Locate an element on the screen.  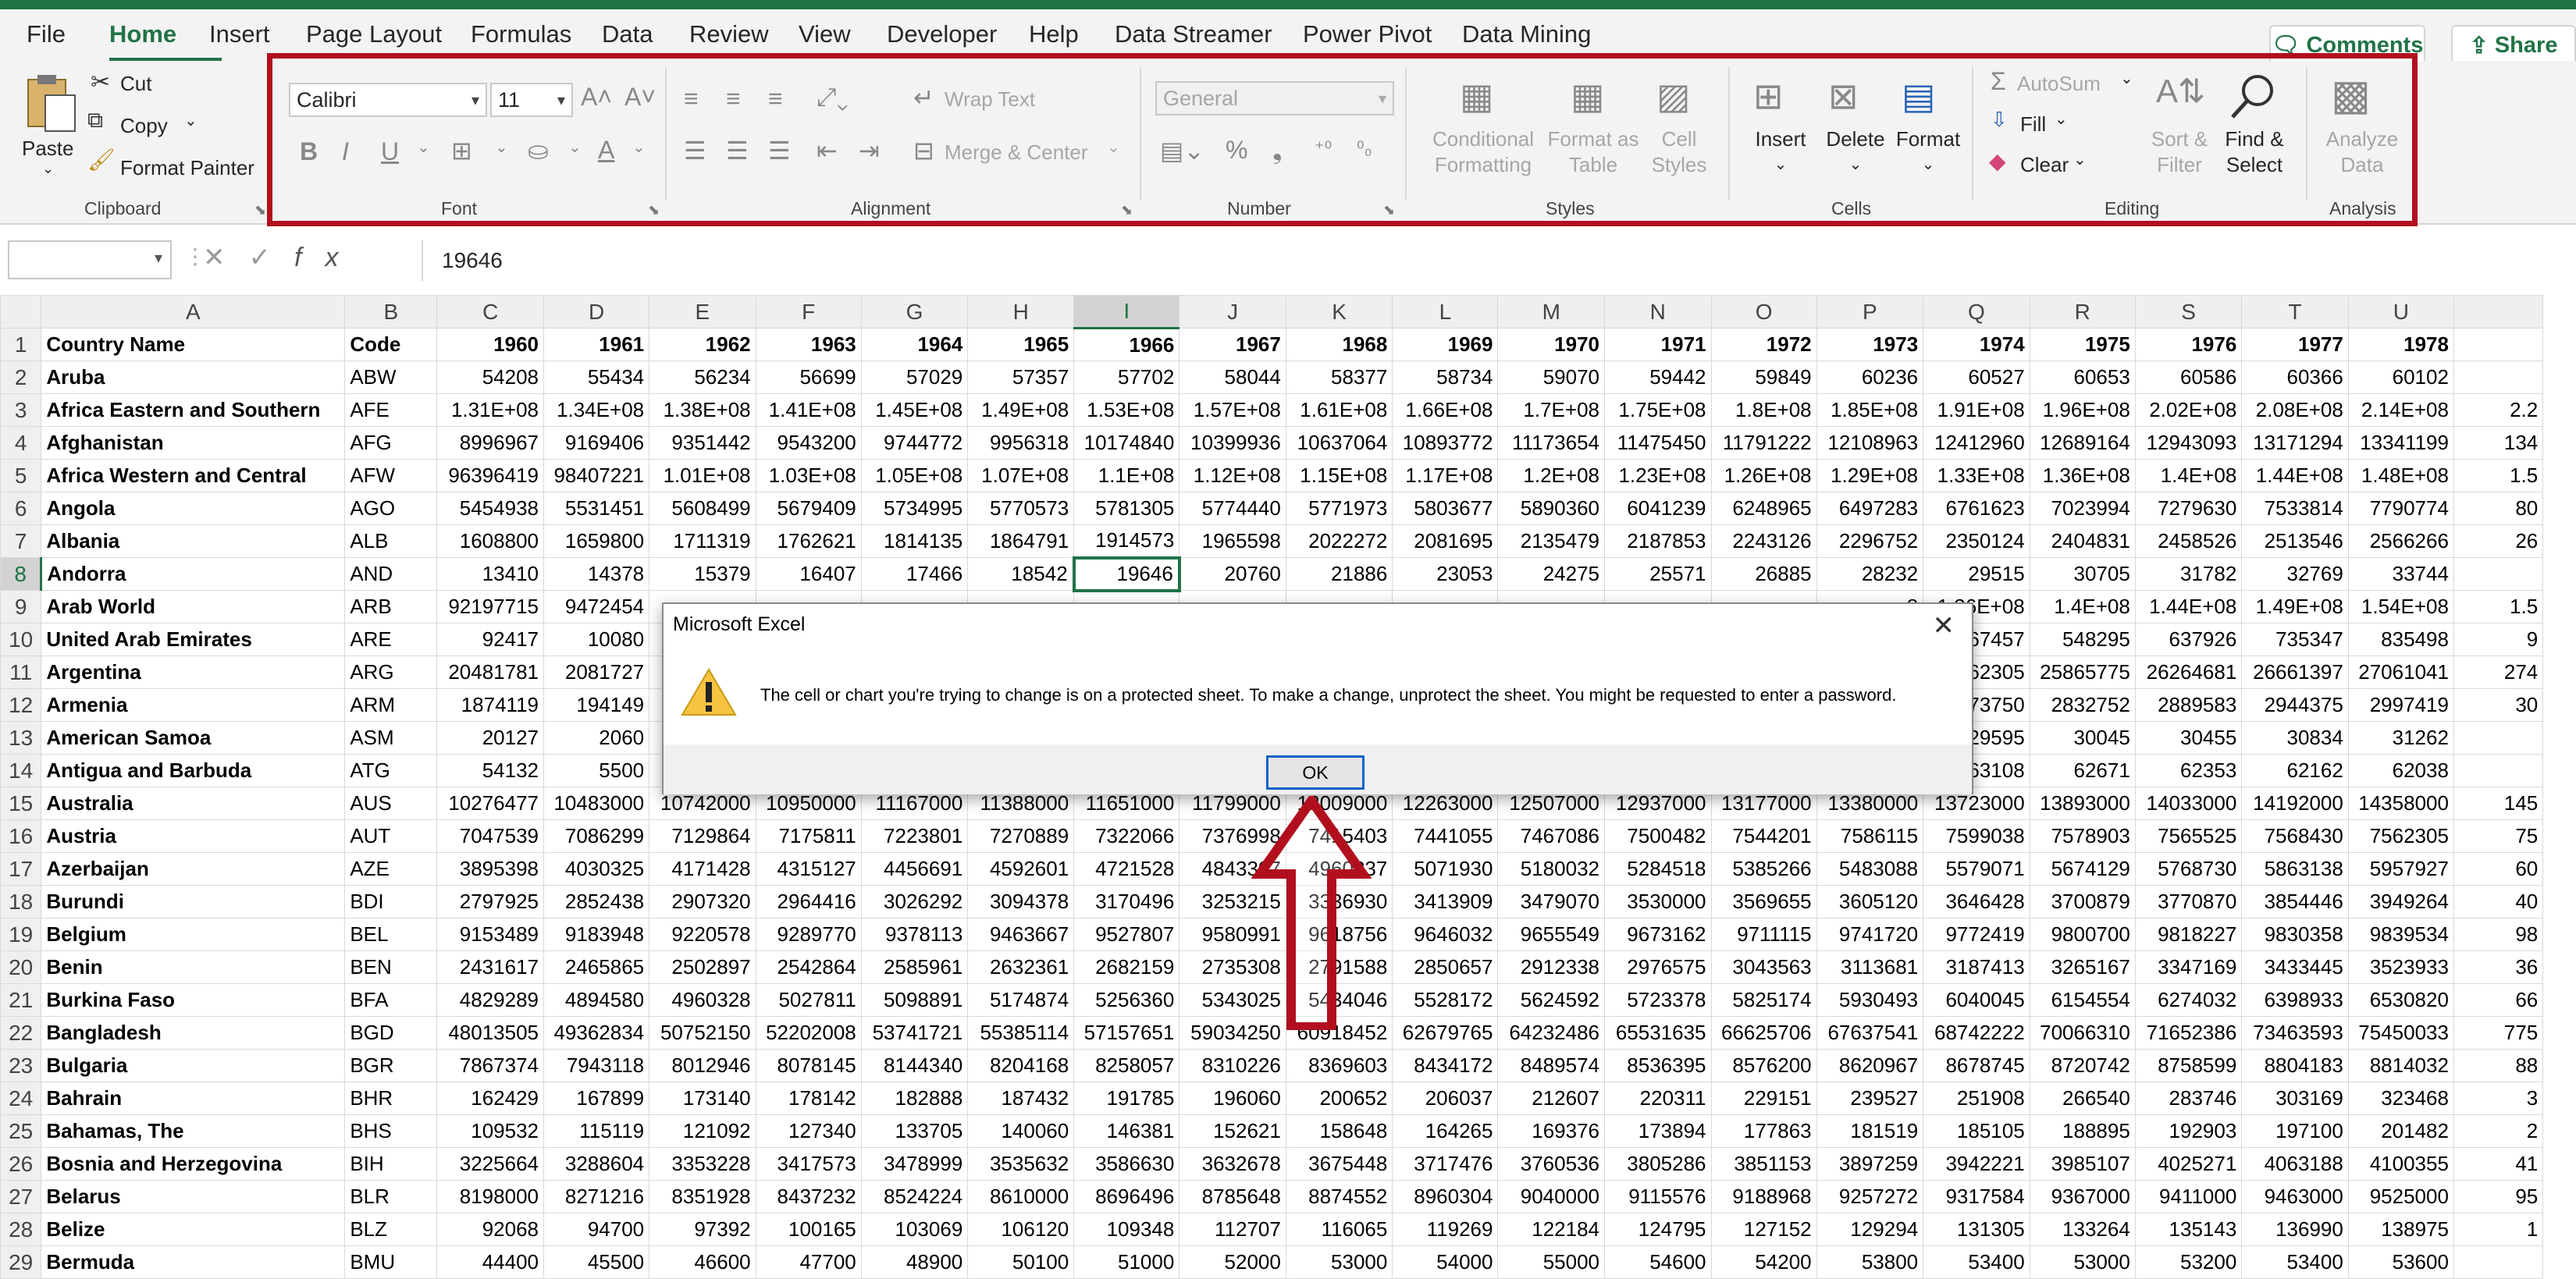
grid-cell: 10276477 is located at coordinates (490, 803).